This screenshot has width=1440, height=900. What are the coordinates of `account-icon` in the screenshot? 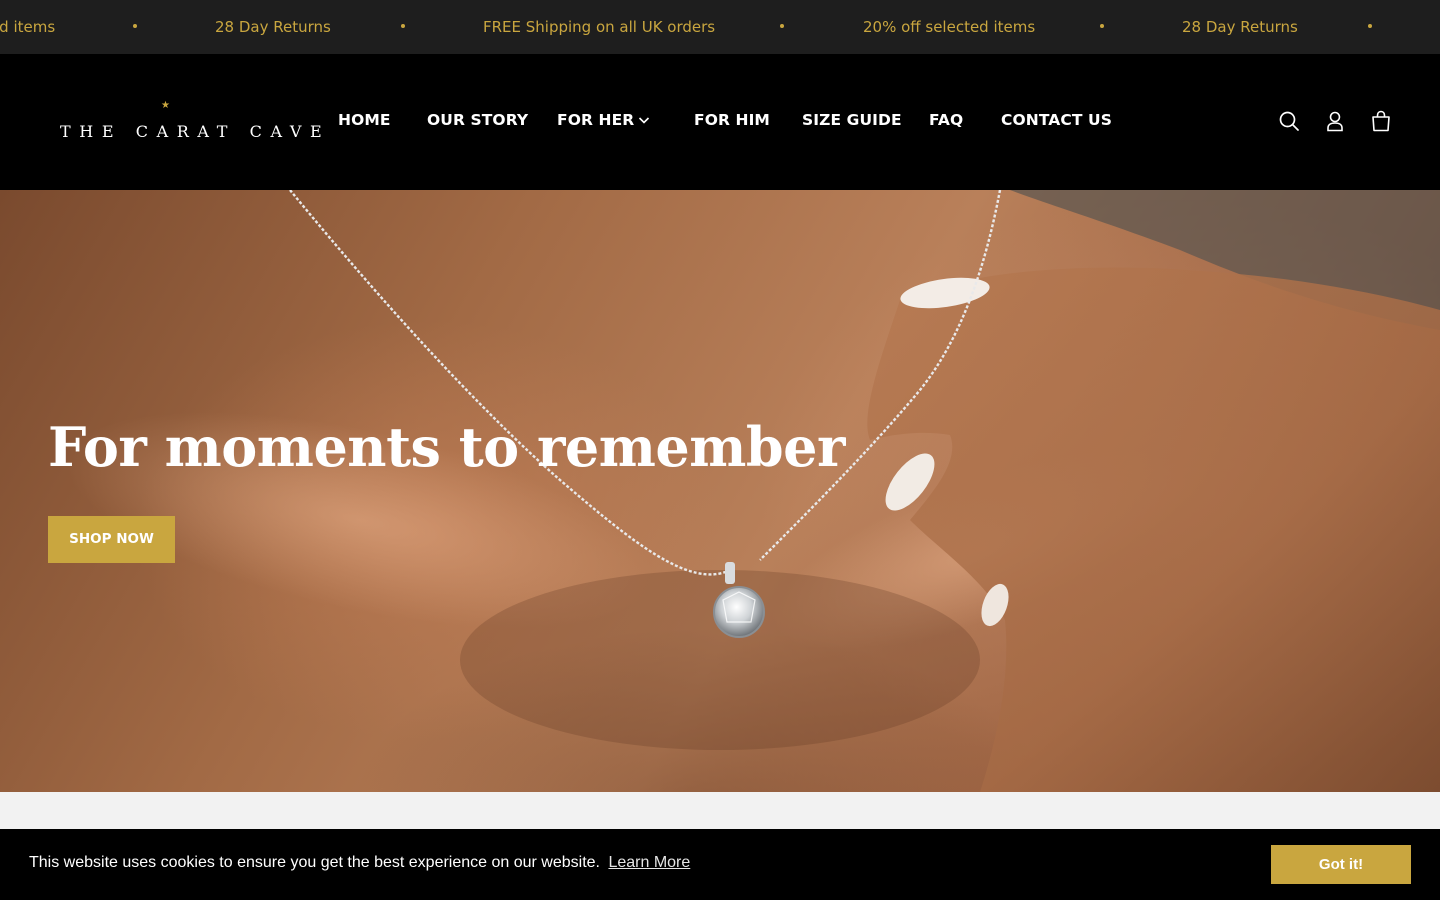 It's located at (1335, 121).